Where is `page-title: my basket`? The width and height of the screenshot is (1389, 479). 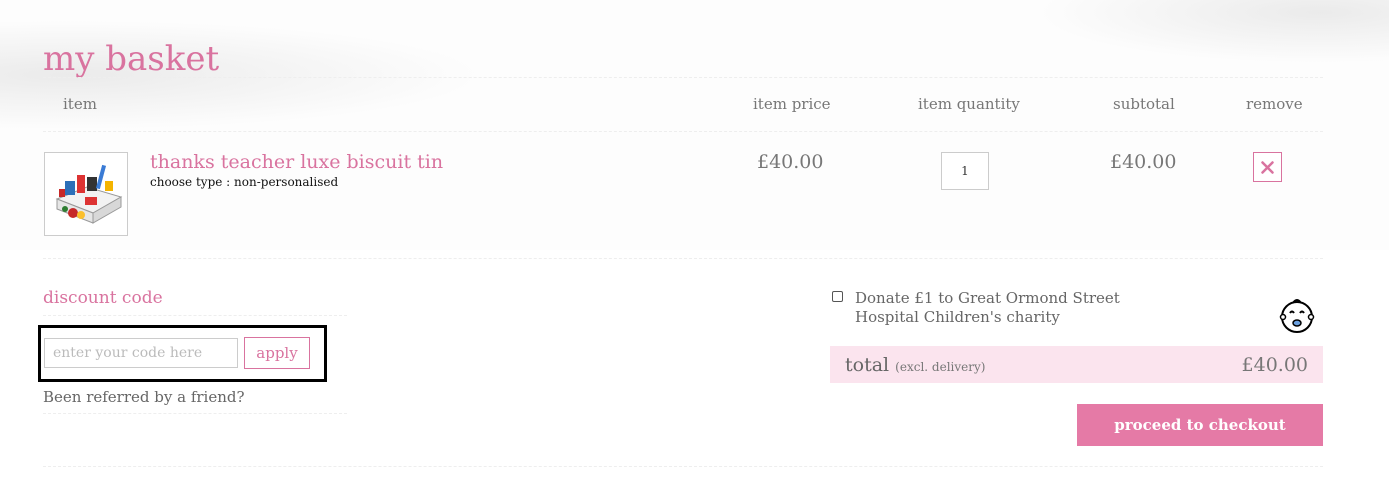
page-title: my basket is located at coordinates (131, 58).